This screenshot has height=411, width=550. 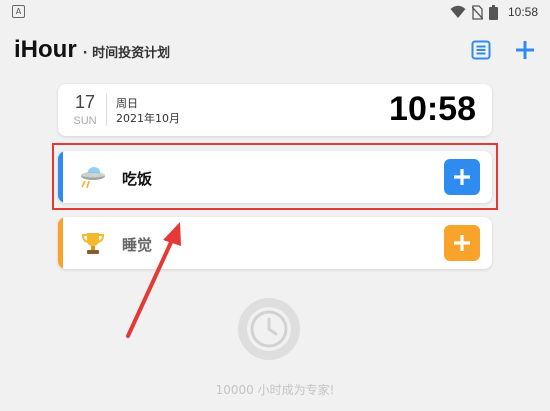 What do you see at coordinates (477, 12) in the screenshot?
I see `no-sim-icon` at bounding box center [477, 12].